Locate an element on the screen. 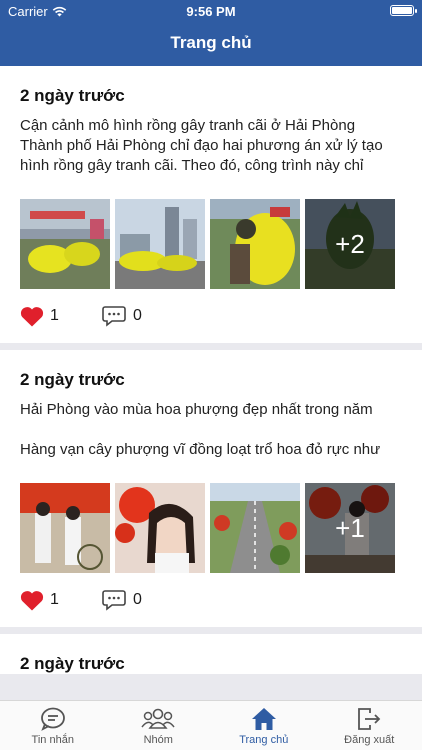 The width and height of the screenshot is (422, 750). group-icon is located at coordinates (158, 718).